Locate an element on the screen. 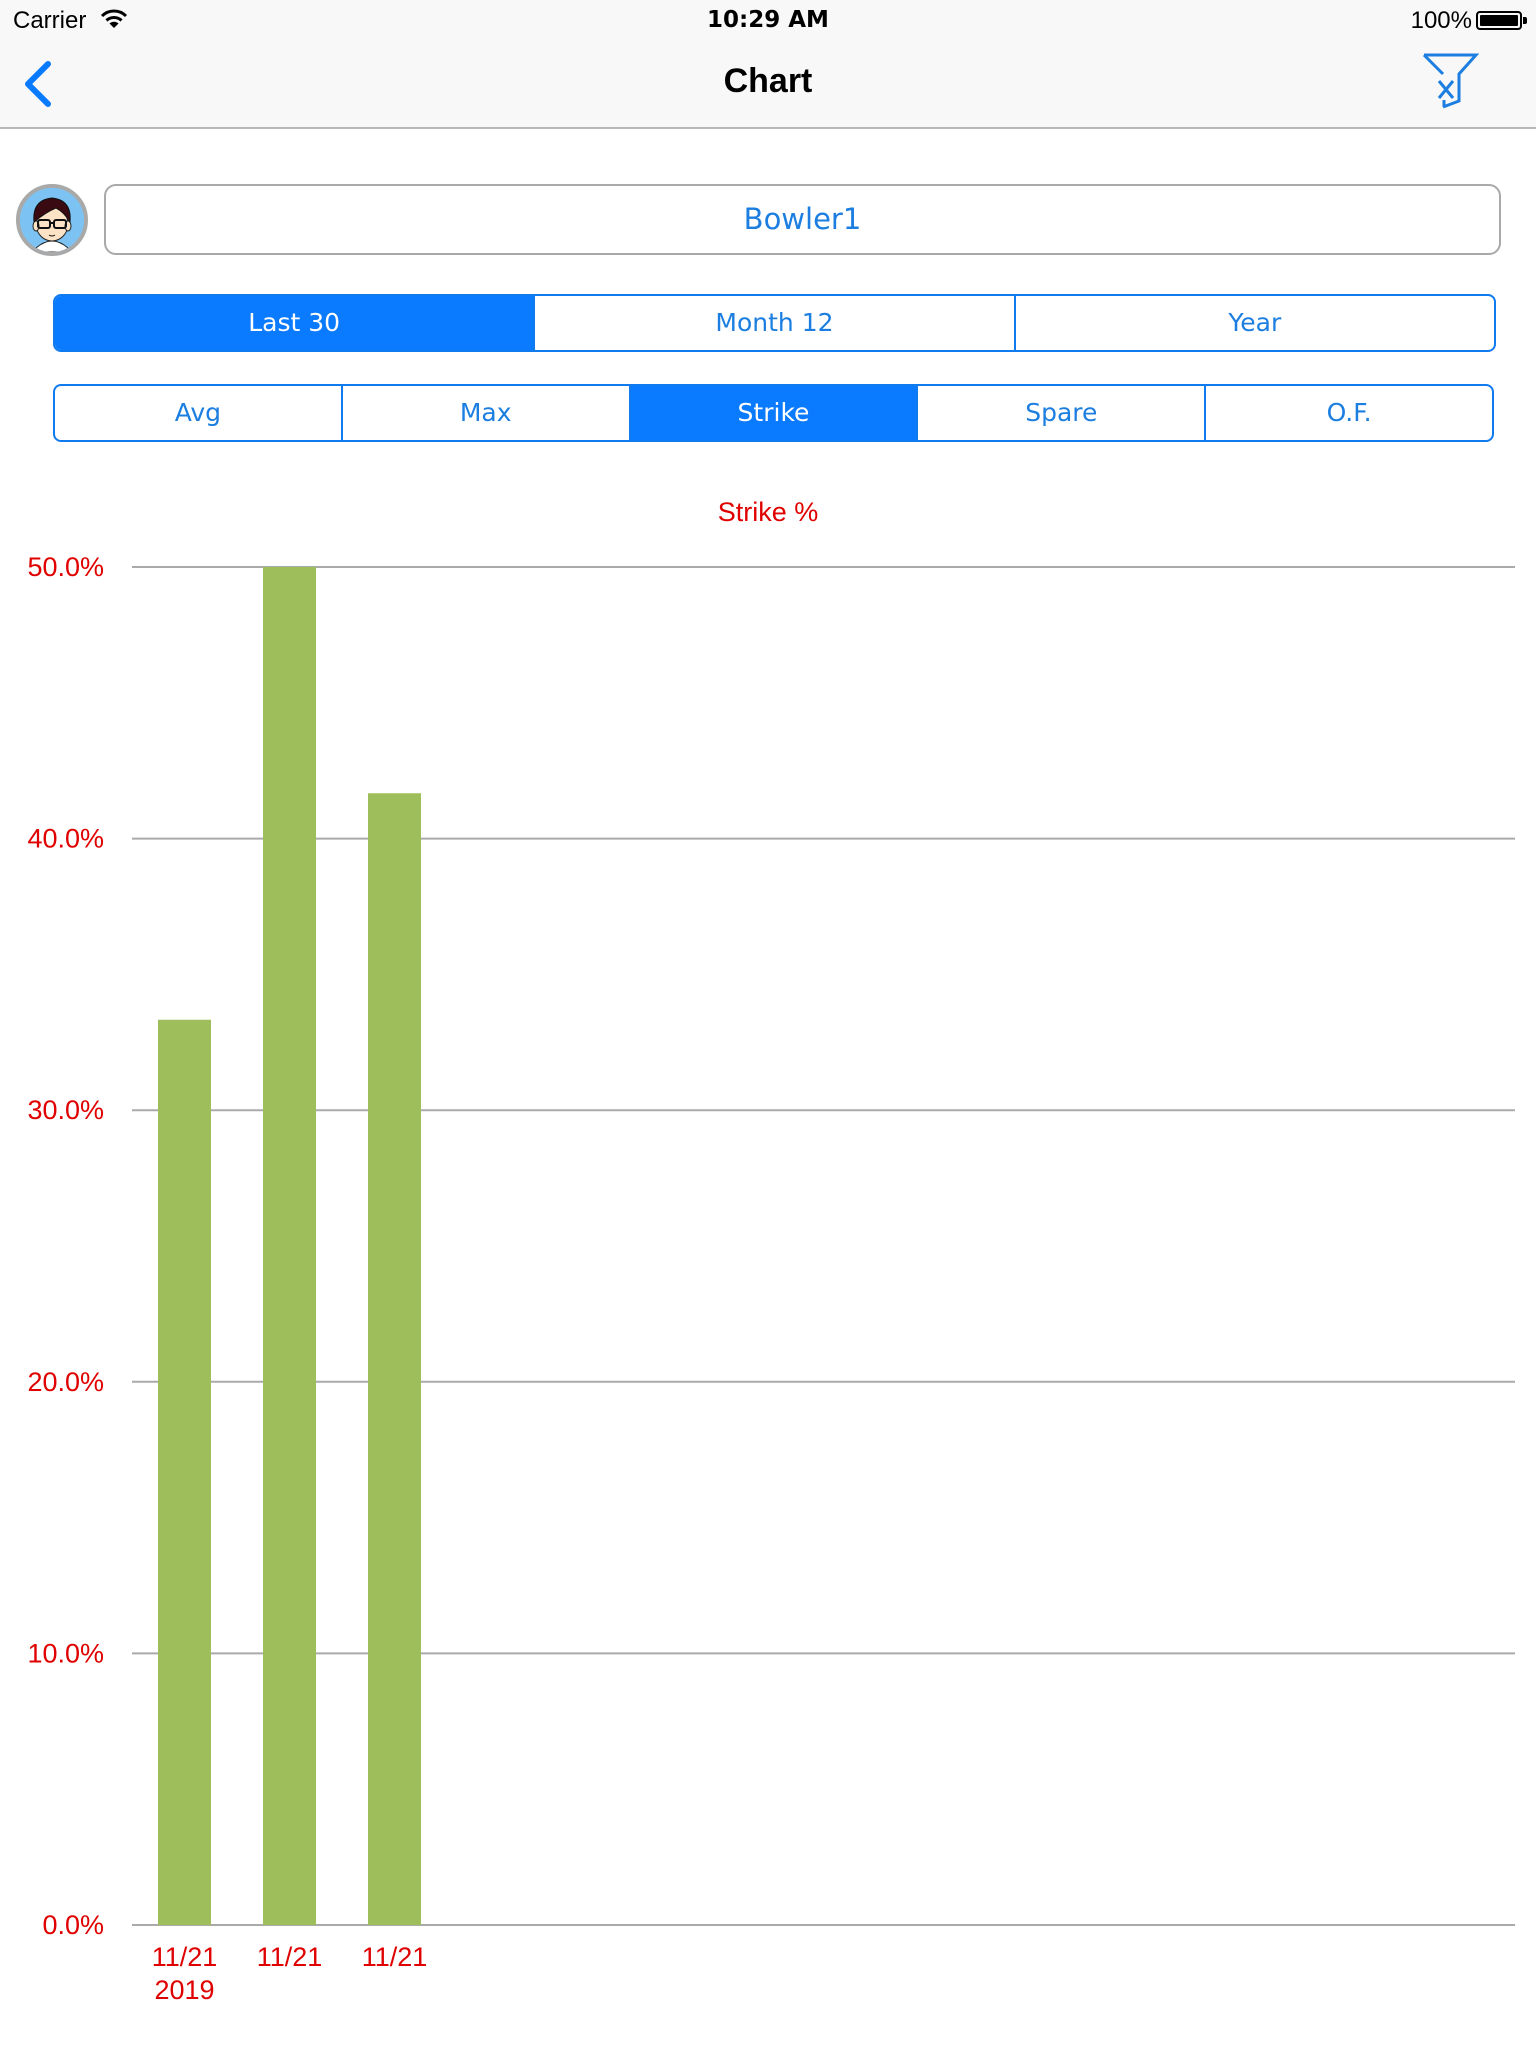 The height and width of the screenshot is (2048, 1536). bowler-name-field: Bowler1 is located at coordinates (802, 219).